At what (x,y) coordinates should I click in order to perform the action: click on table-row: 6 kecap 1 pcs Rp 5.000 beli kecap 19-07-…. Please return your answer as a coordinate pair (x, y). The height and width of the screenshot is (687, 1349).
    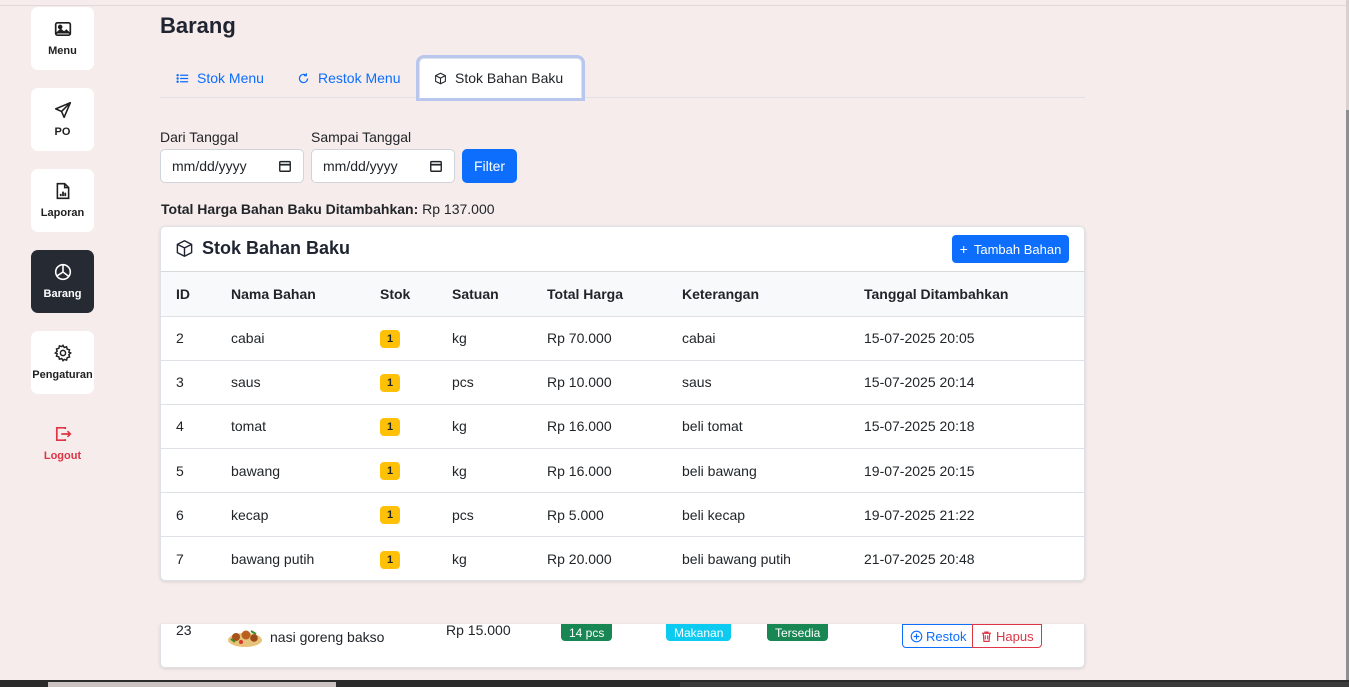
    Looking at the image, I should click on (622, 515).